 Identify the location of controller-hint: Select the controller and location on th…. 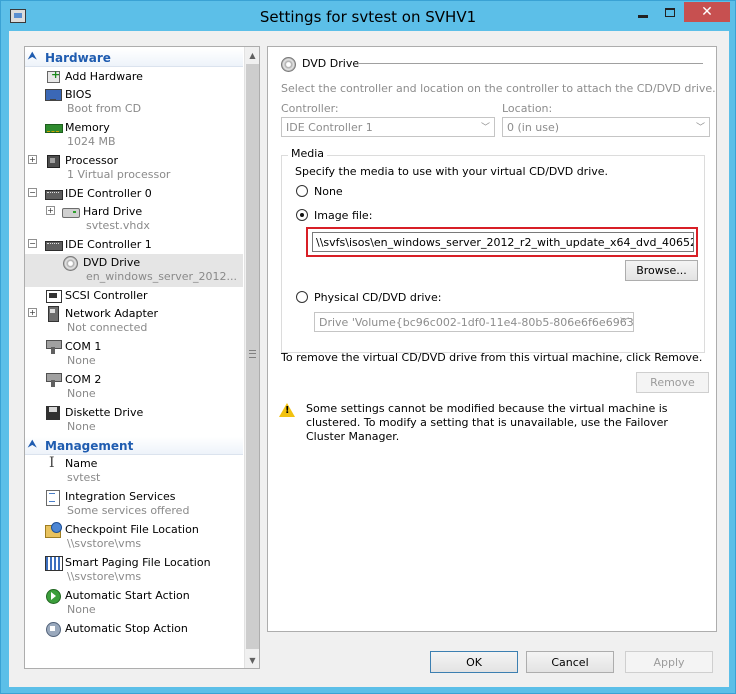
(498, 88).